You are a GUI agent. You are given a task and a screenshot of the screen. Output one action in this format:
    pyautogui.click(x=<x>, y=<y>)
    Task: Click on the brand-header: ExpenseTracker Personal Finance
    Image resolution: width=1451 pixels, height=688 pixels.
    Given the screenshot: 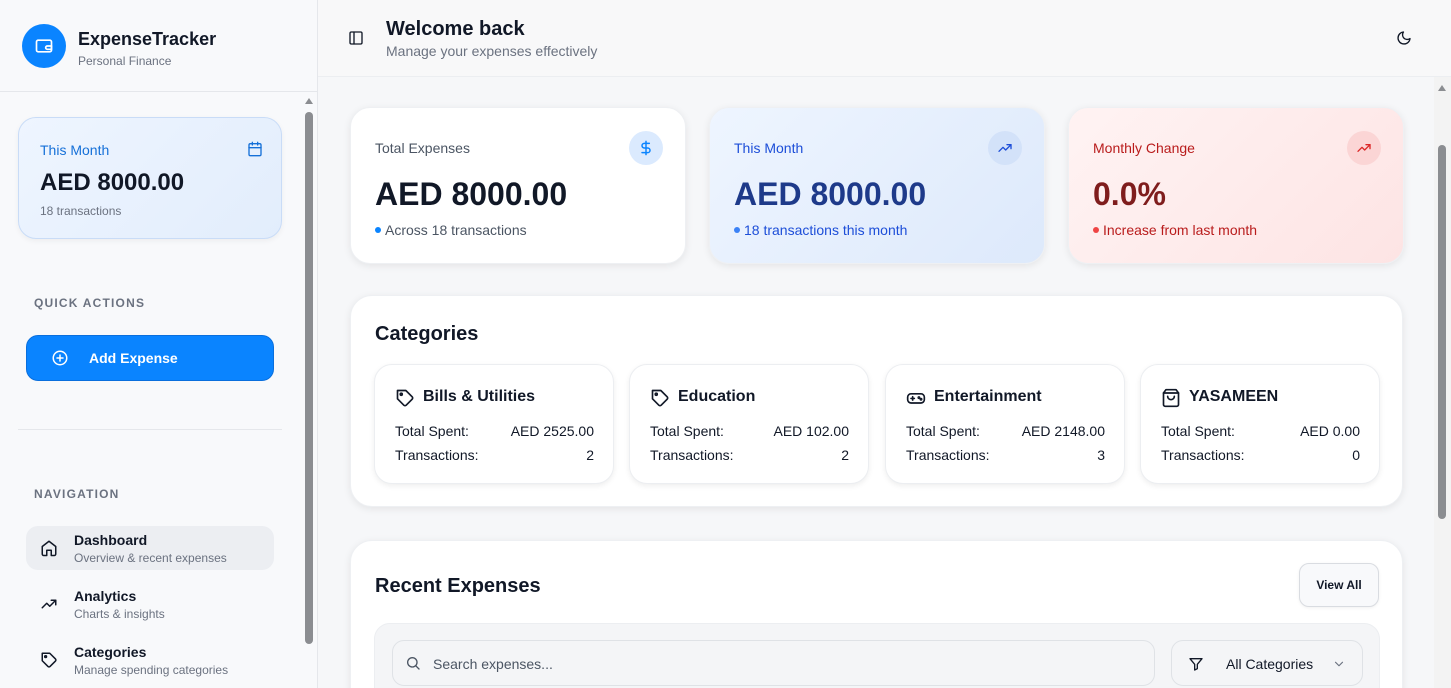 What is the action you would take?
    pyautogui.click(x=158, y=46)
    